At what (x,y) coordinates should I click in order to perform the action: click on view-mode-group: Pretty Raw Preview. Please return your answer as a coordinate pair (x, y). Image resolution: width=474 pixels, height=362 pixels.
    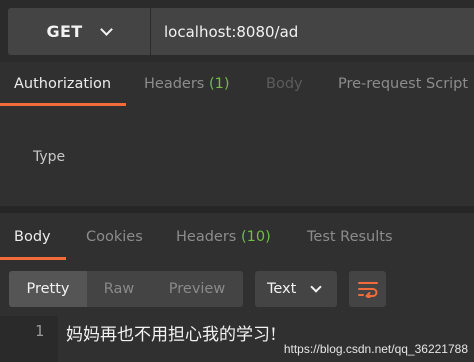
    Looking at the image, I should click on (126, 289).